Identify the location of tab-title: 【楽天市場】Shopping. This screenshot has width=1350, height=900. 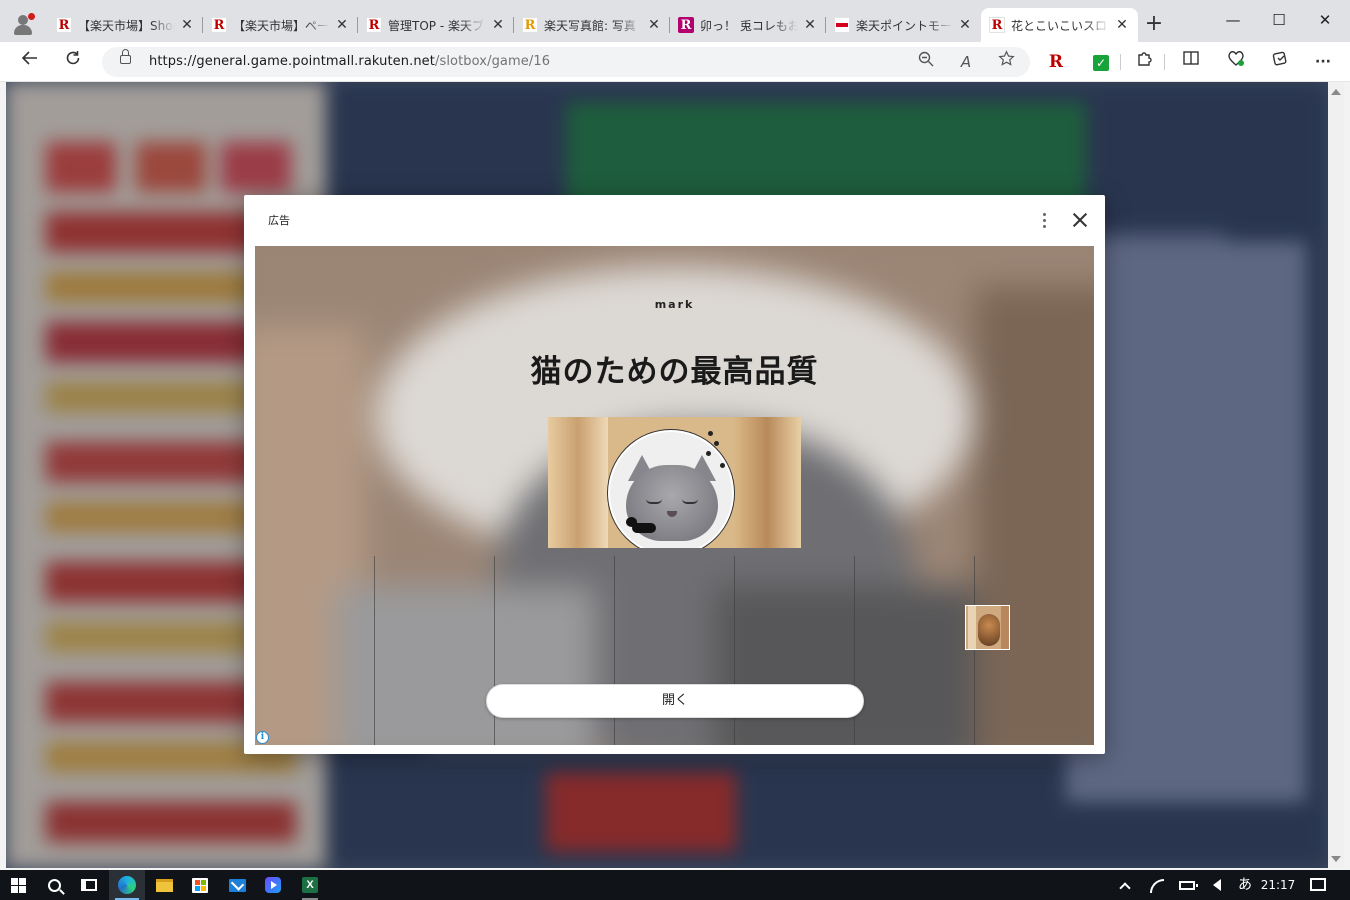
(126, 25).